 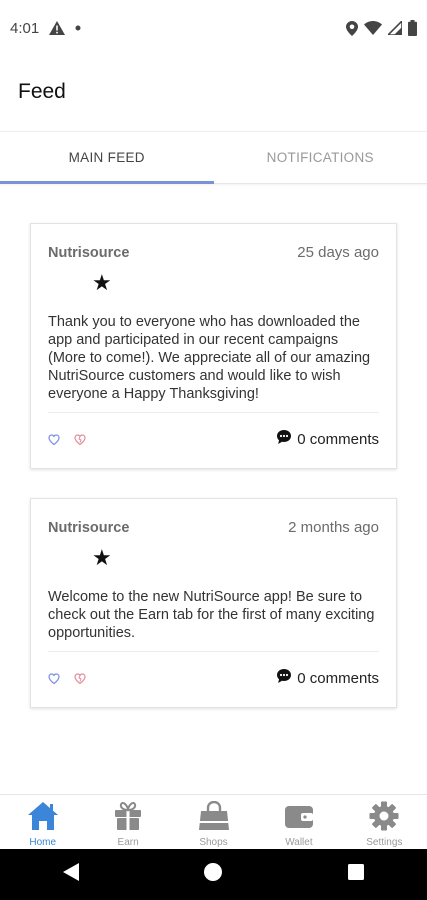 I want to click on status-bar: 4:01, so click(x=213, y=28).